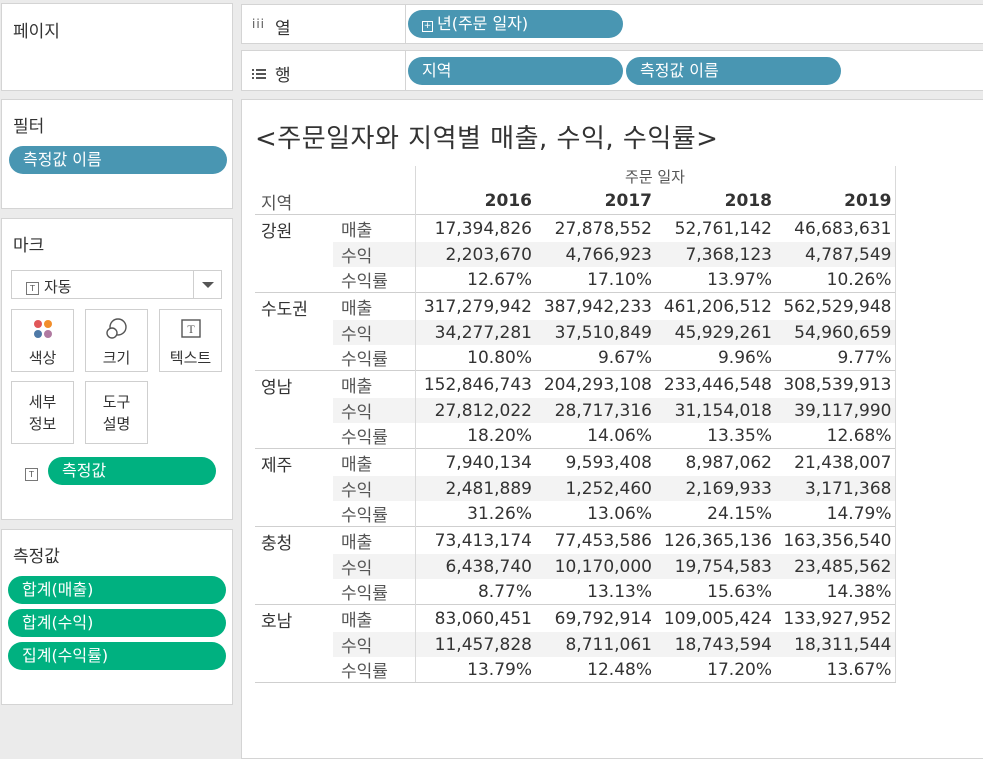 This screenshot has width=983, height=759. What do you see at coordinates (733, 71) in the screenshot?
I see `rows-pill-measure-names: 측정값 이름` at bounding box center [733, 71].